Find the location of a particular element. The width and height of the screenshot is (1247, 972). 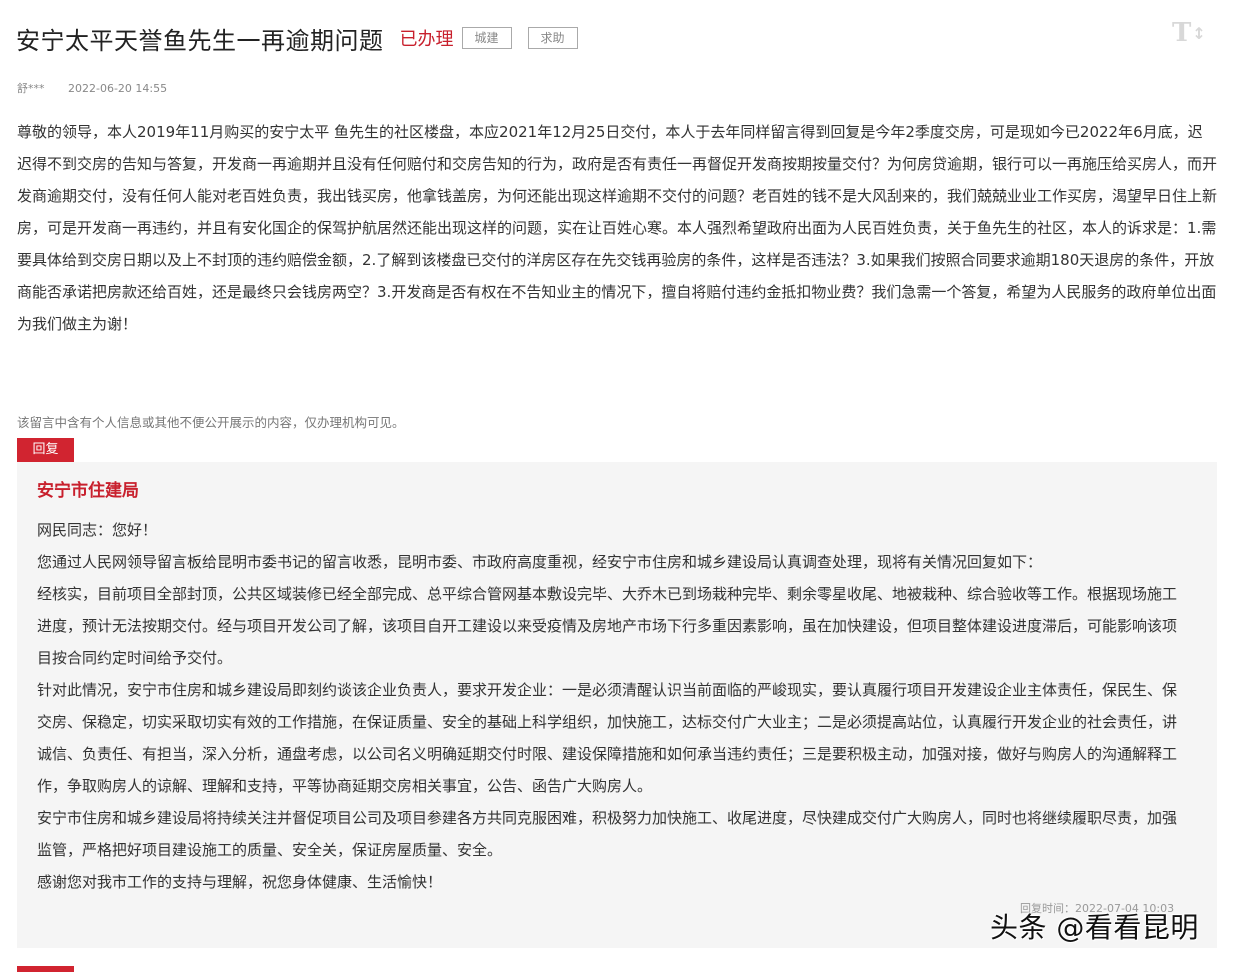

status-label: 已办理 is located at coordinates (426, 39).